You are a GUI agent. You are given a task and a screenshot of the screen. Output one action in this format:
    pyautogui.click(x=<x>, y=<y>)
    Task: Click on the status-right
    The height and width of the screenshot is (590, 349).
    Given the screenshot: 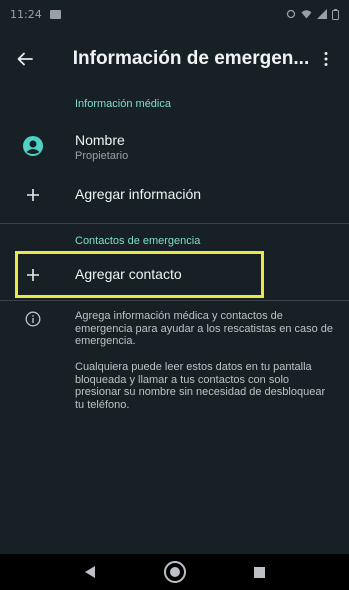 What is the action you would take?
    pyautogui.click(x=312, y=14)
    